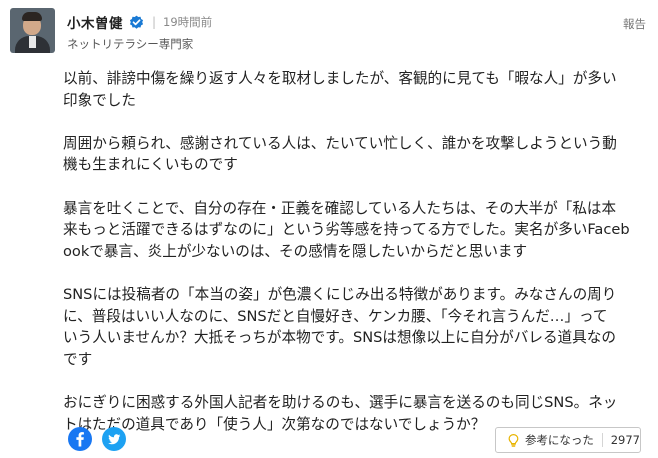 This screenshot has height=458, width=658. What do you see at coordinates (602, 440) in the screenshot?
I see `helpful-divider` at bounding box center [602, 440].